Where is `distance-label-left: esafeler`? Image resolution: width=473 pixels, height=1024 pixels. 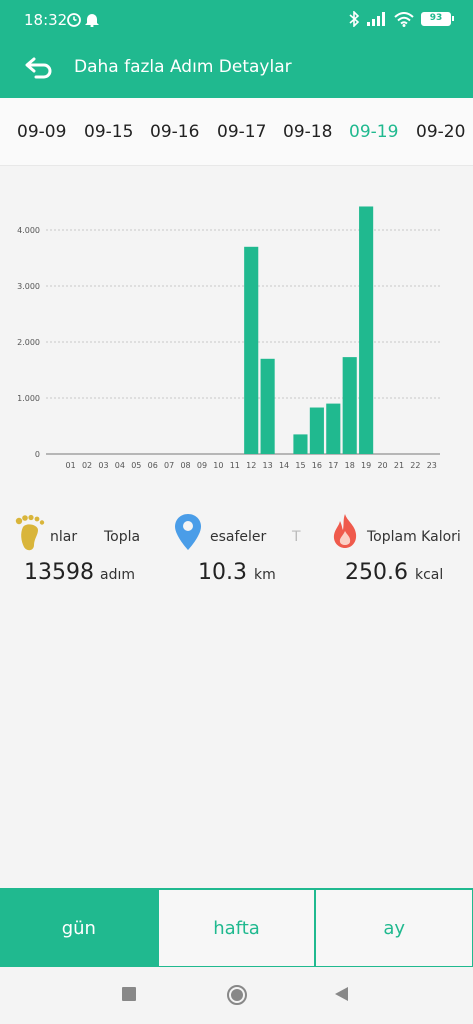
distance-label-left: esafeler is located at coordinates (238, 537).